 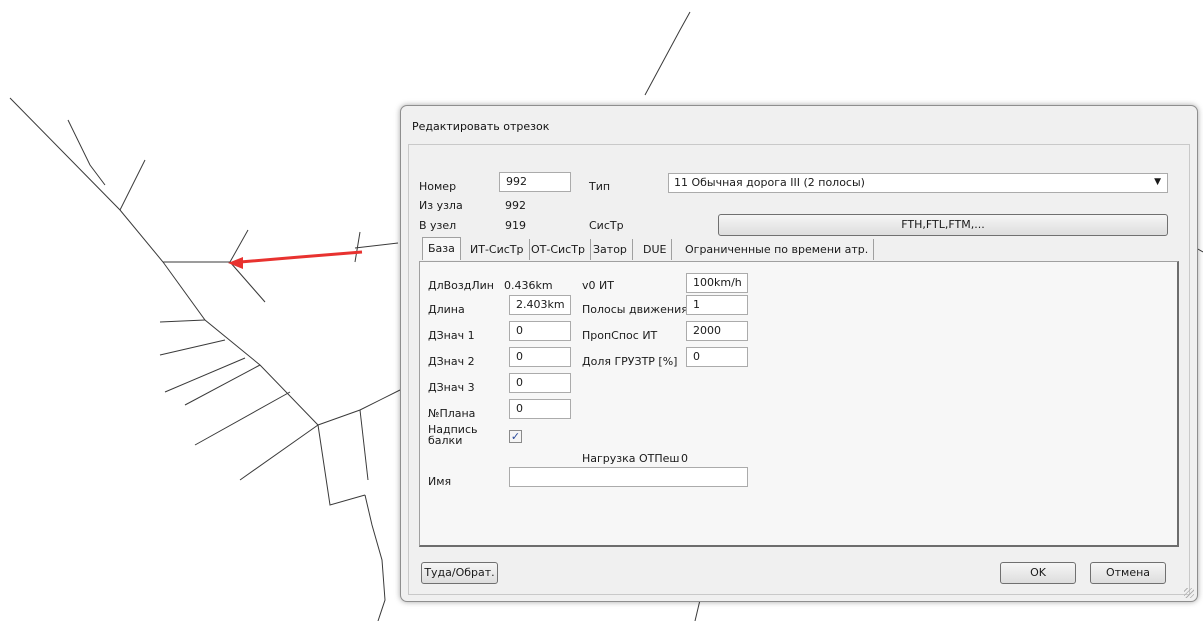 I want to click on plan-field: 0, so click(x=540, y=409).